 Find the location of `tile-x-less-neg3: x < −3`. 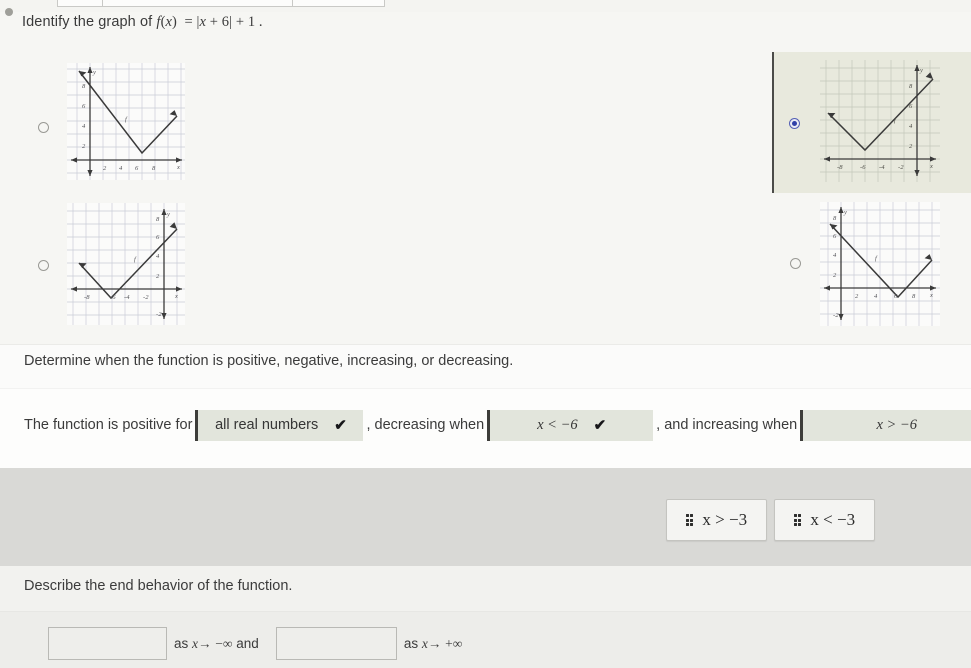

tile-x-less-neg3: x < −3 is located at coordinates (824, 520).